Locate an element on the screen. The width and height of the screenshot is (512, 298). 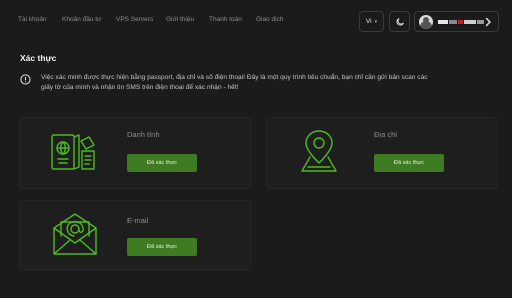
theme-toggle-button is located at coordinates (399, 21).